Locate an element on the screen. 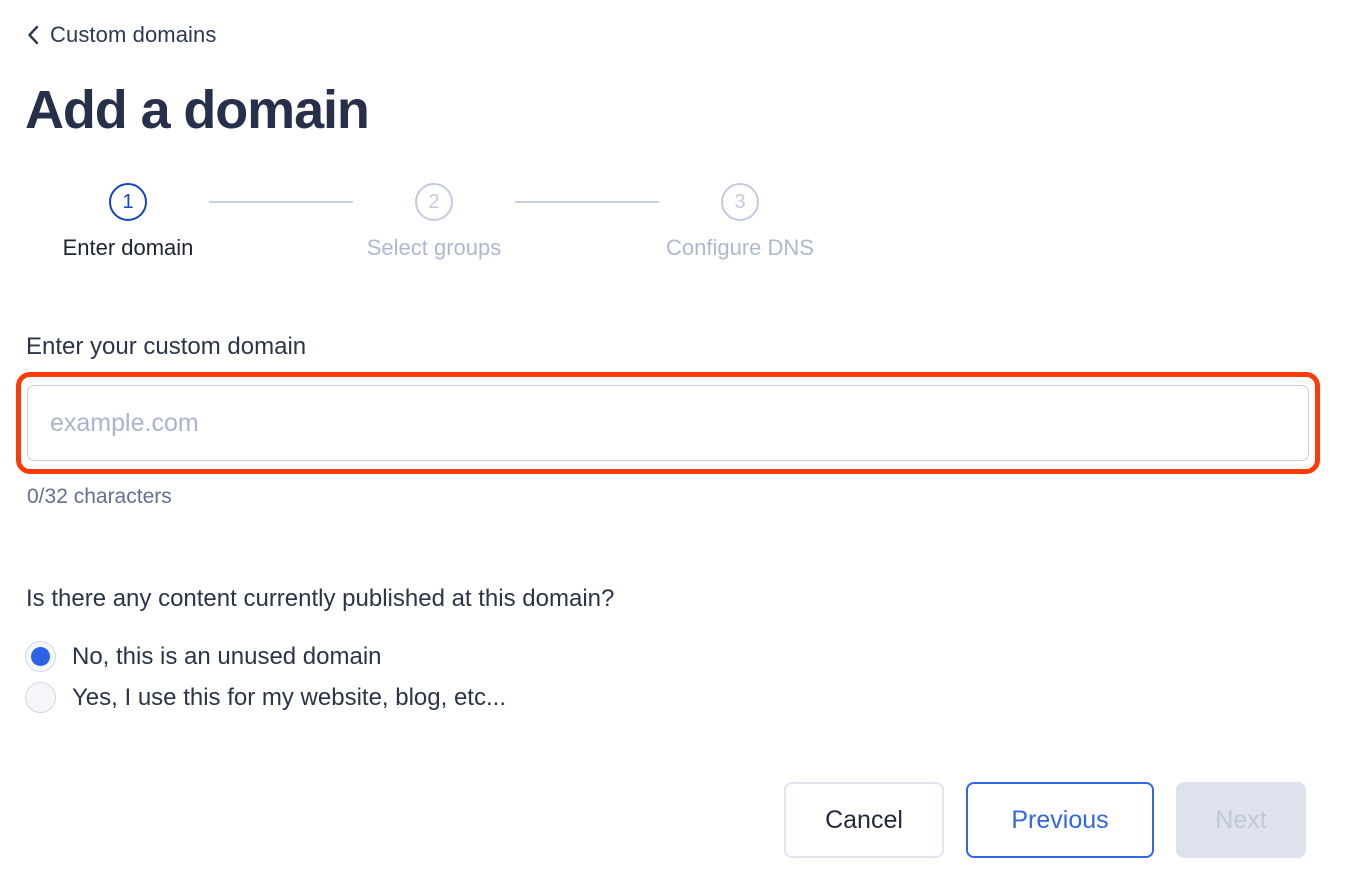 The image size is (1354, 894). wizard-footer-actions: Cancel Previous Next is located at coordinates (1045, 820).